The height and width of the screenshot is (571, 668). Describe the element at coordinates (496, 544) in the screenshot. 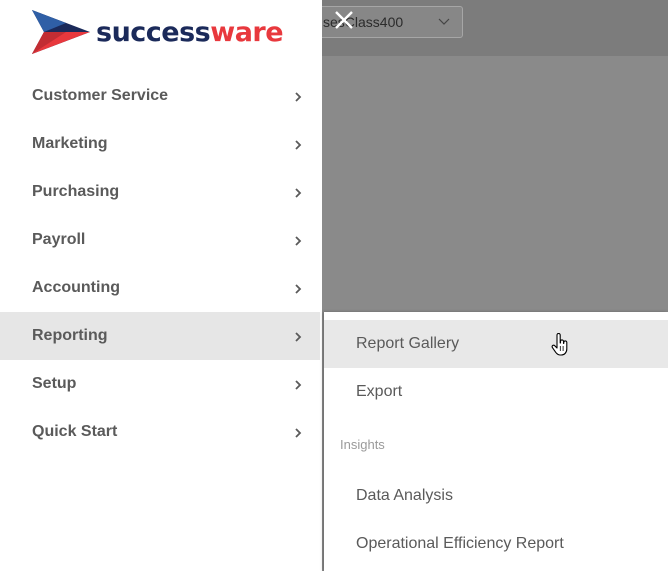

I see `submenu-item-operational-efficiency-report: Operational Efficiency Report` at that location.